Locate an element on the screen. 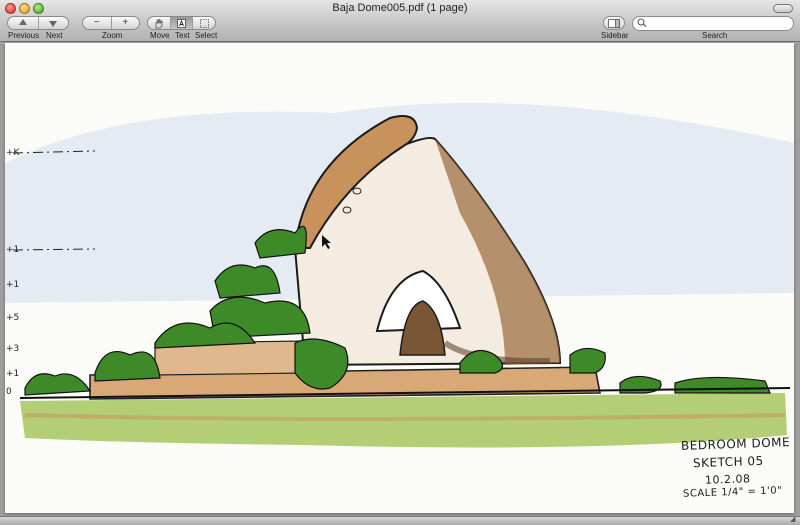 The image size is (800, 525). sidebar-icon is located at coordinates (614, 23).